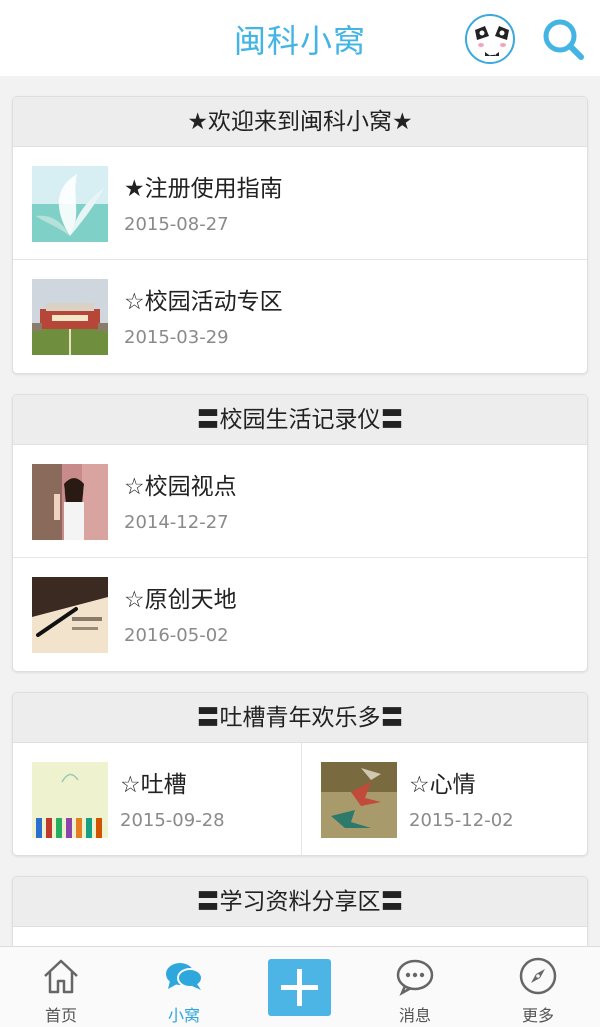  I want to click on section-heading: 〓校园生活记录仪〓, so click(300, 420).